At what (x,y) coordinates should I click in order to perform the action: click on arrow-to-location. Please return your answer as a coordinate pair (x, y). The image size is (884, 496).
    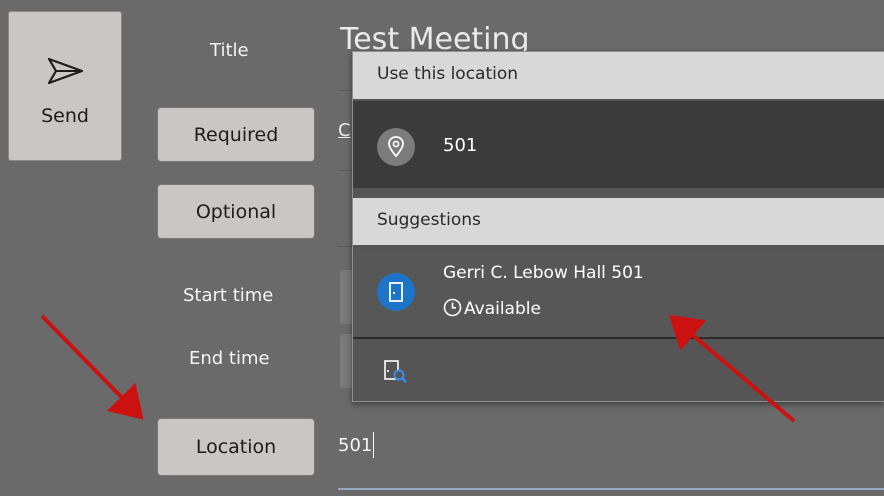
    Looking at the image, I should click on (92, 367).